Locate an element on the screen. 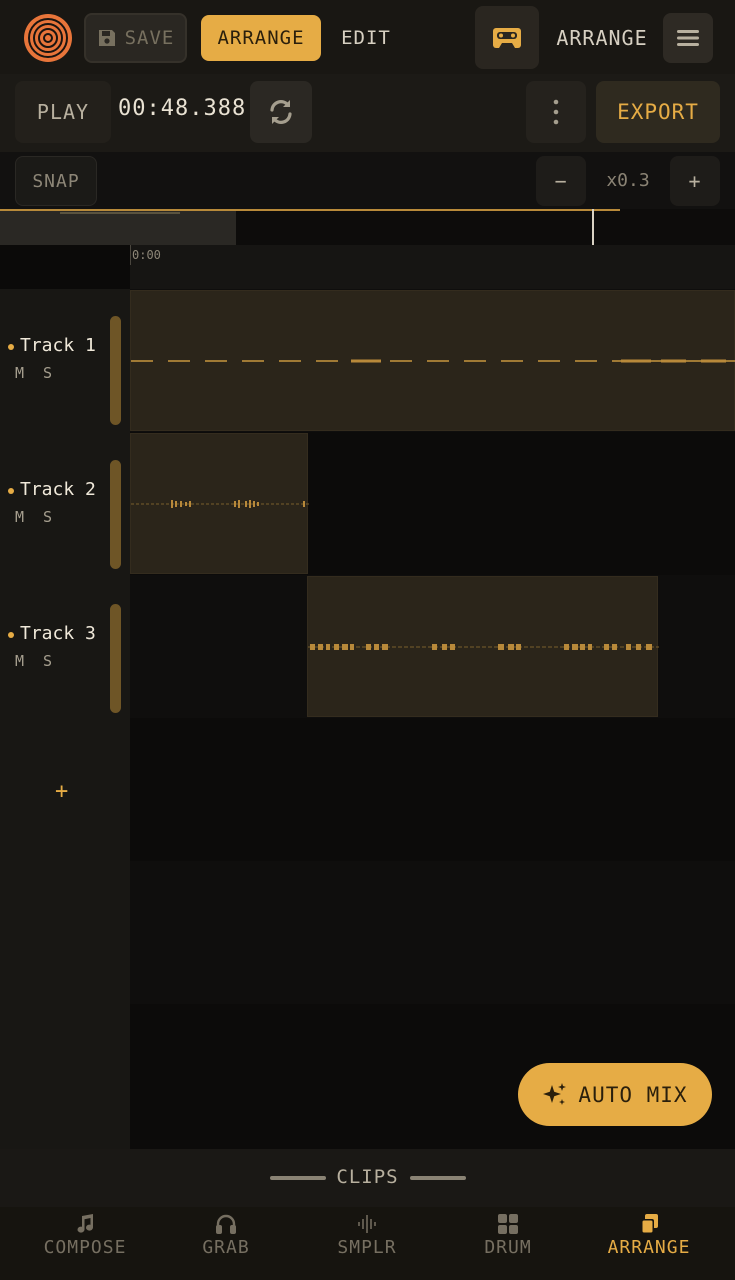  zoom-in-button: + is located at coordinates (695, 181).